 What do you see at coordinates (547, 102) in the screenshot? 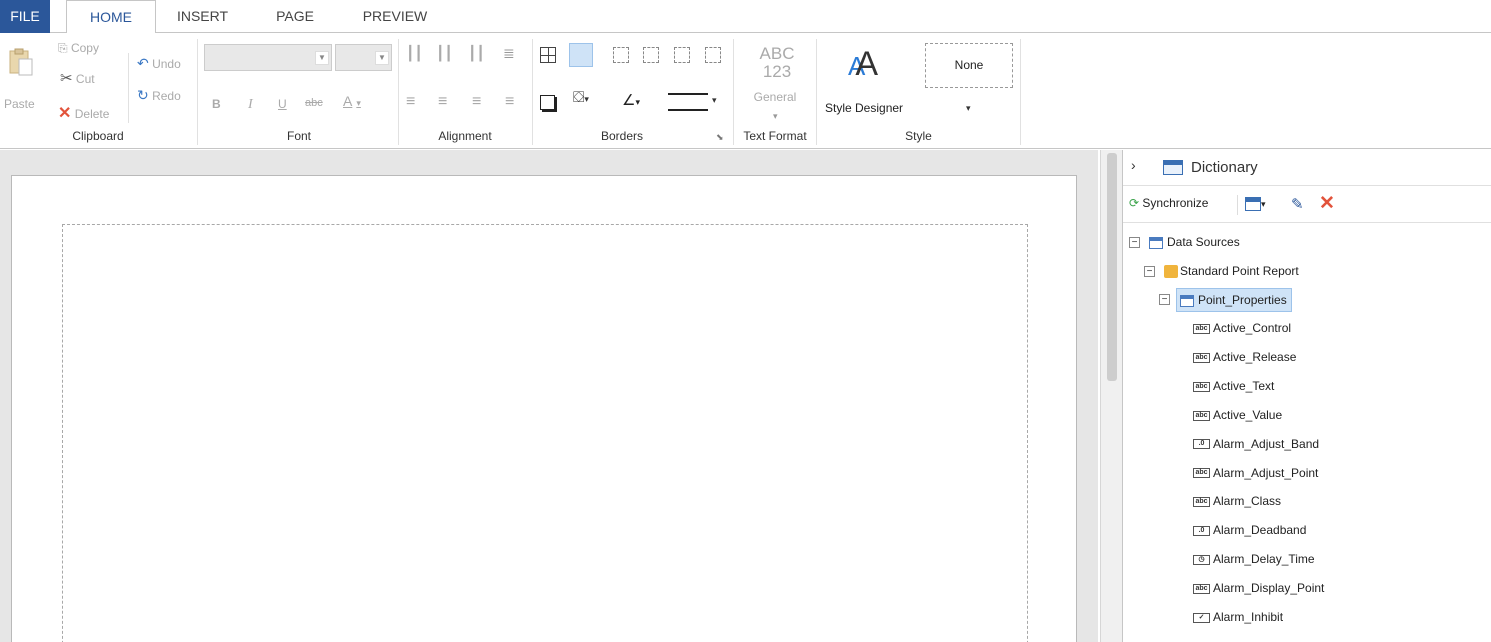
I see `shadow-icon` at bounding box center [547, 102].